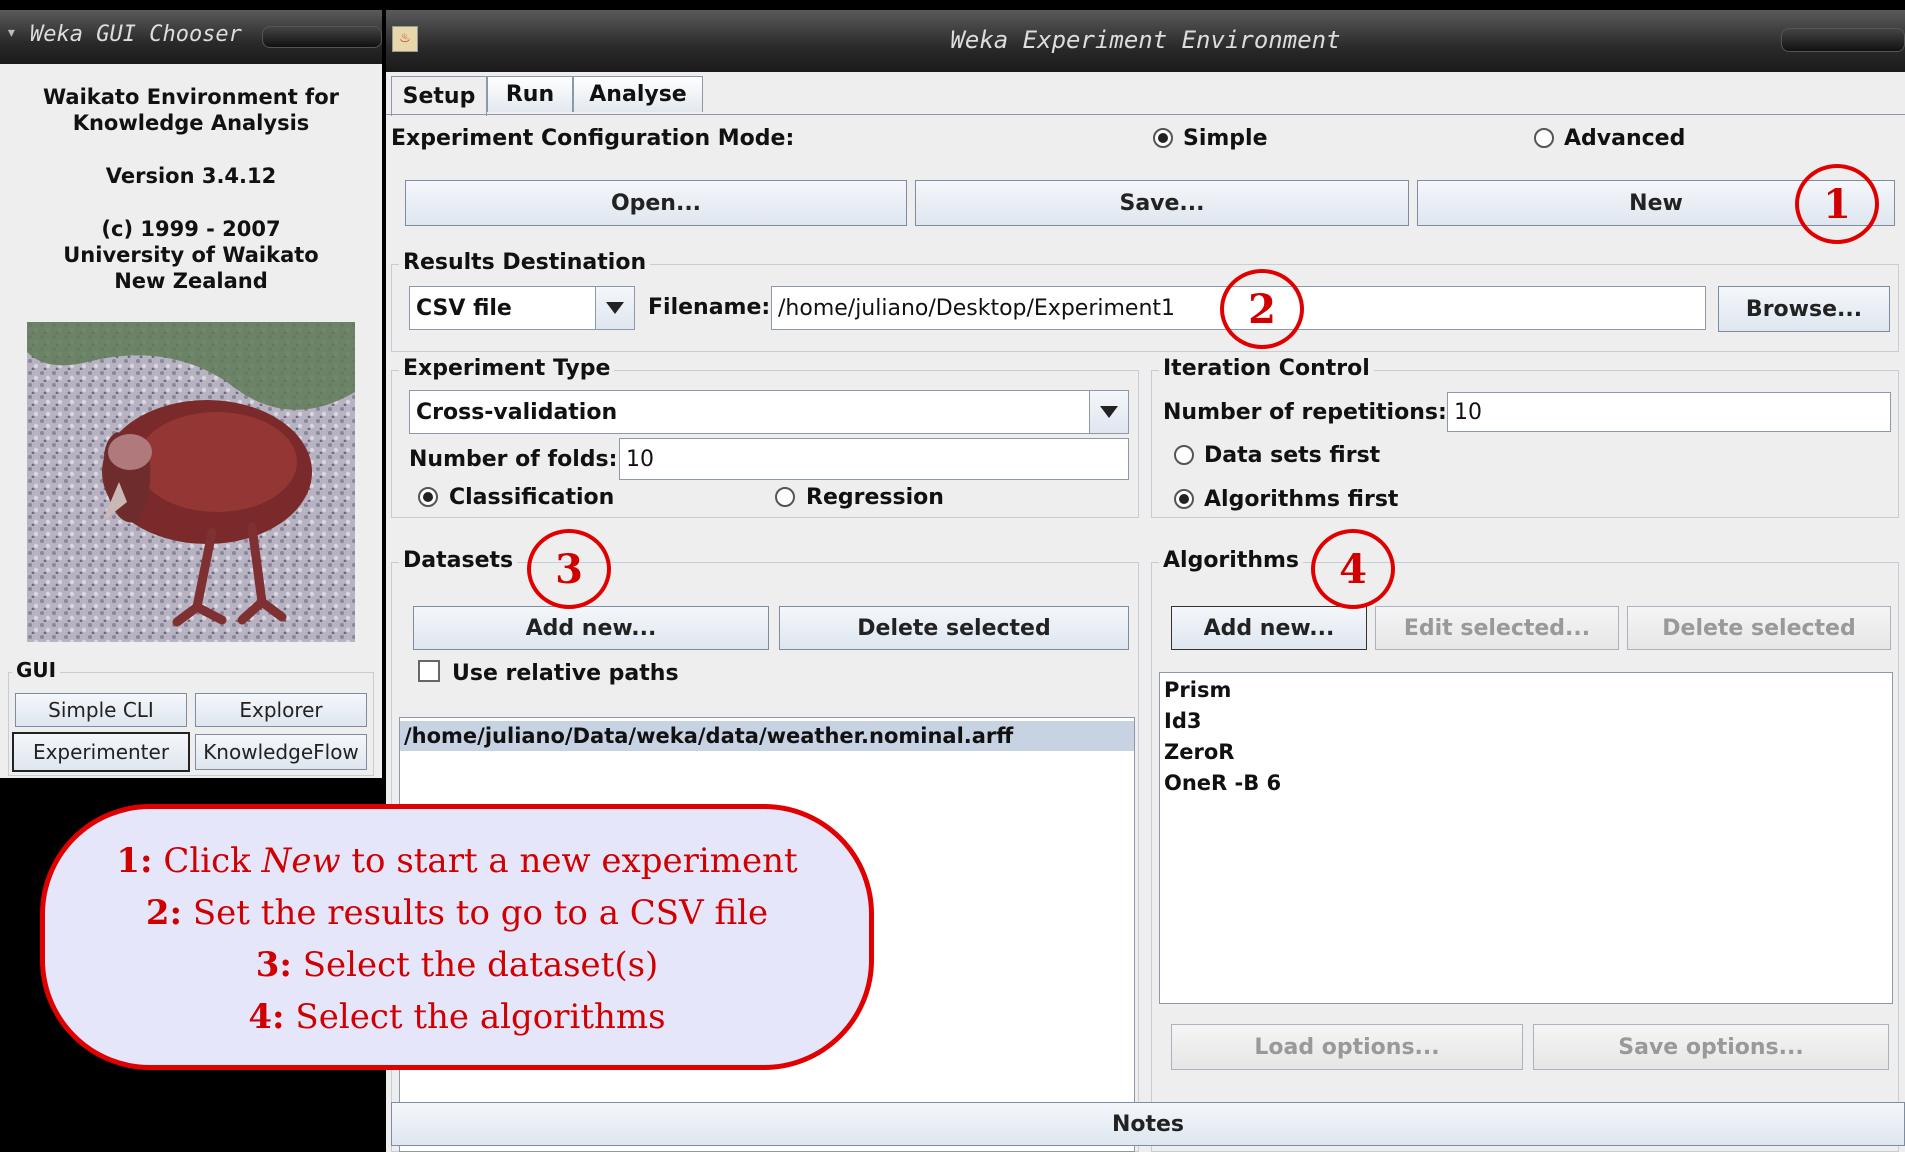 The image size is (1905, 1152). What do you see at coordinates (11, 32) in the screenshot?
I see `window-menu-icon: ▾` at bounding box center [11, 32].